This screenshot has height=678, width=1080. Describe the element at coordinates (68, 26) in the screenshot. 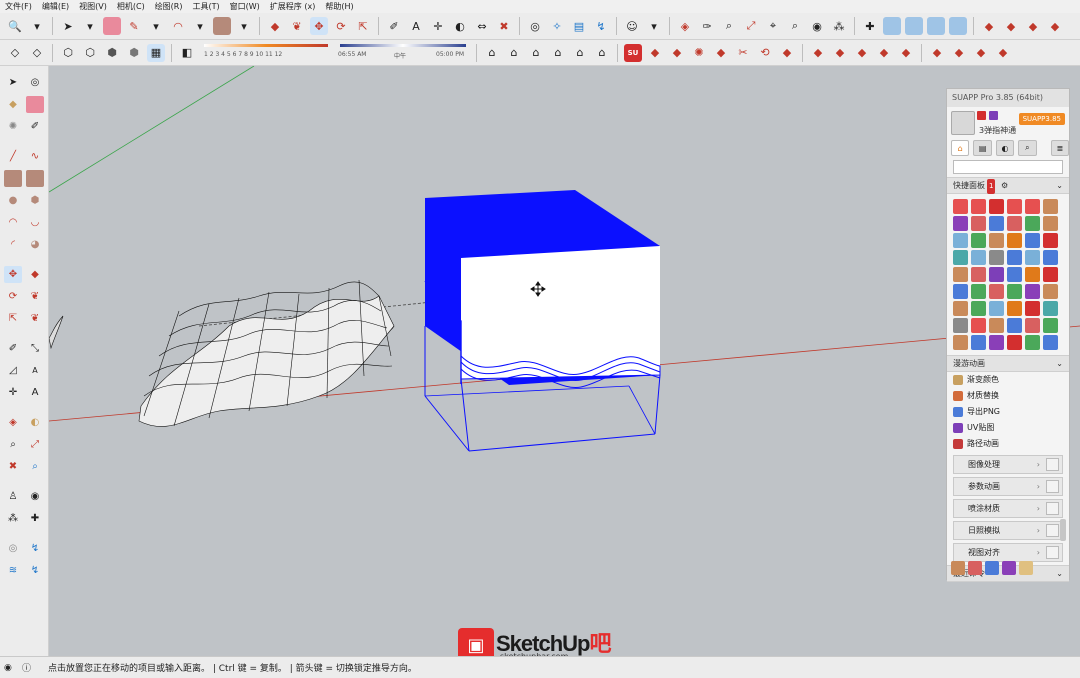

I see `select-arrow-icon: ➤` at that location.